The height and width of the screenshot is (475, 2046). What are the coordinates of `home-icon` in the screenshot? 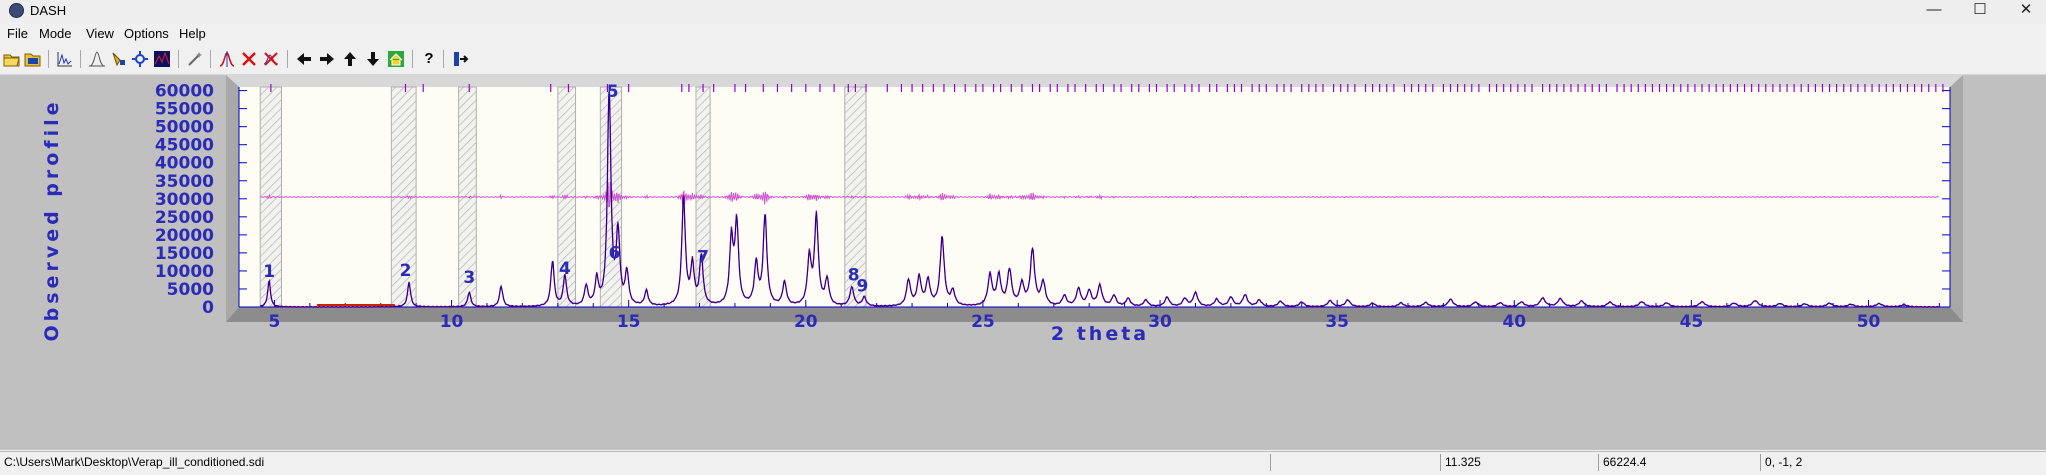 It's located at (396, 59).